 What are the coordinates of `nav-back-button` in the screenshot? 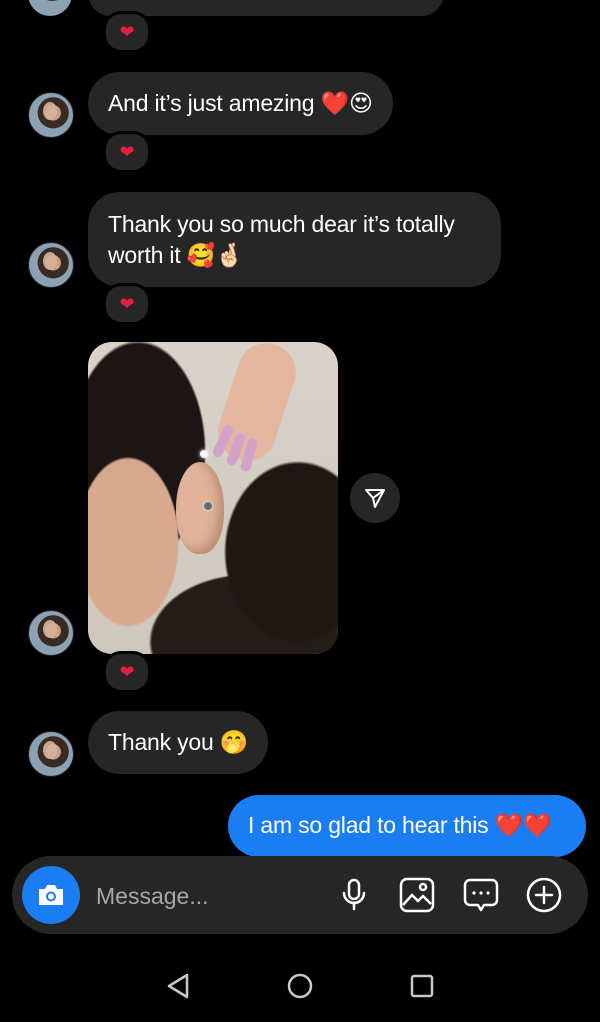 It's located at (178, 986).